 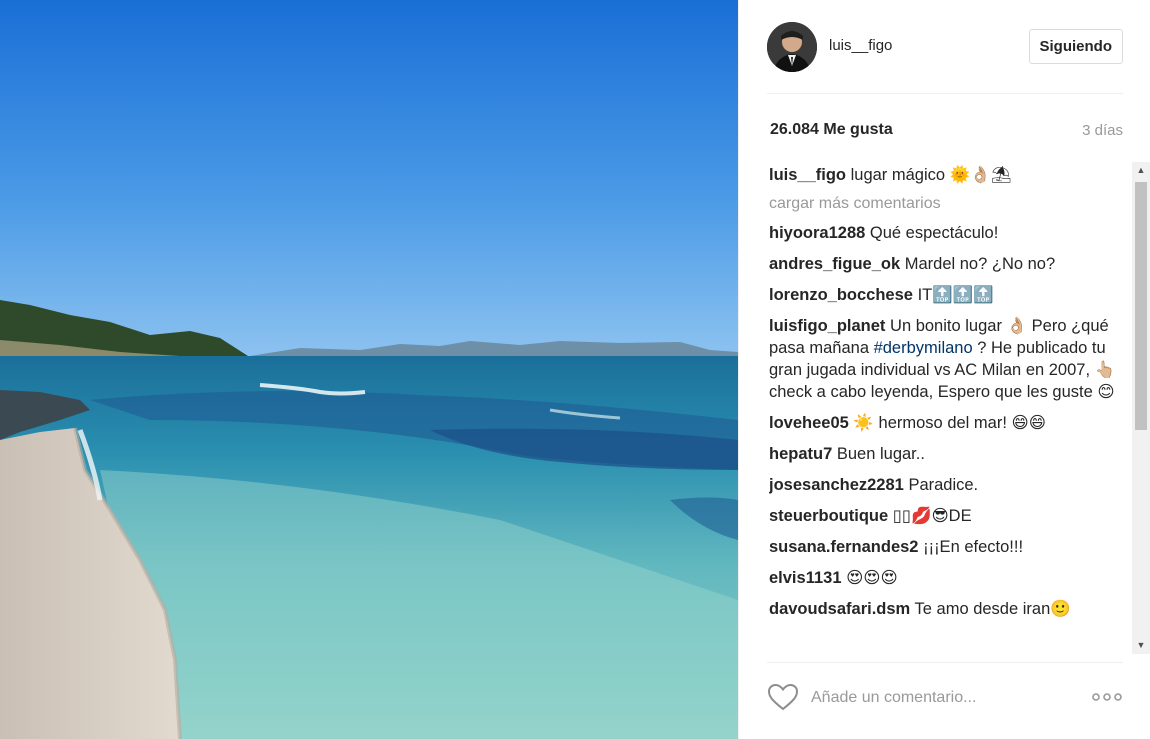 What do you see at coordinates (931, 175) in the screenshot?
I see `comment-text: lugar mágico 🌞👌🏼⛱` at bounding box center [931, 175].